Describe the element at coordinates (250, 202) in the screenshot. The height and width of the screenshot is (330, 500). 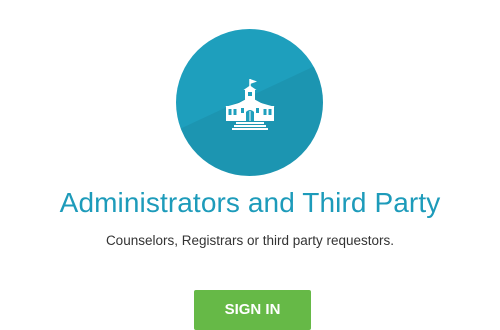
I see `card-title: Administrators and Third Party` at that location.